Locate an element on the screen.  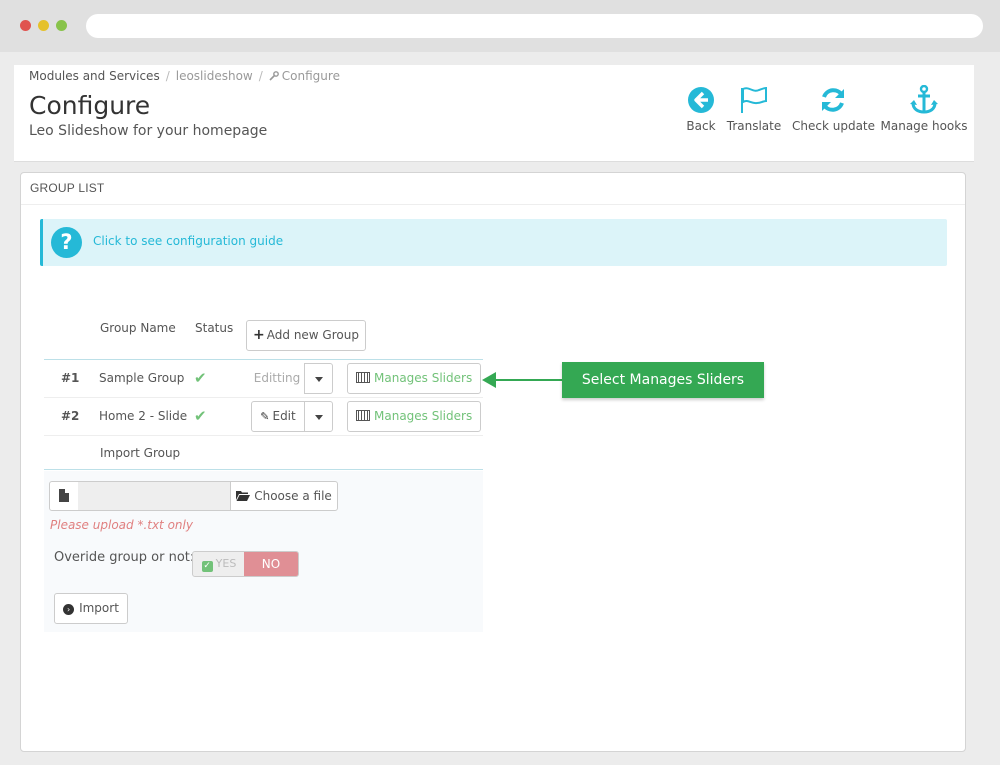
choose-file-button: Choose a file is located at coordinates (284, 496).